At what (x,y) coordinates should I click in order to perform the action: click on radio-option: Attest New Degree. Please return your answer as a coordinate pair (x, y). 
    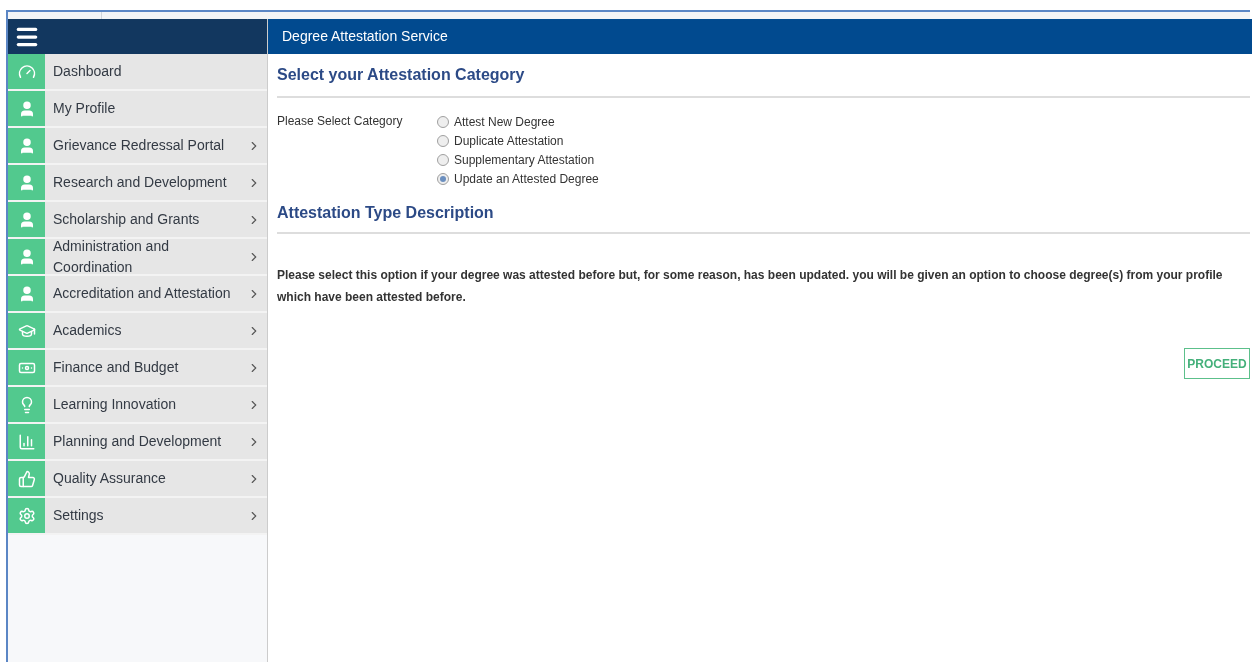
    Looking at the image, I should click on (518, 121).